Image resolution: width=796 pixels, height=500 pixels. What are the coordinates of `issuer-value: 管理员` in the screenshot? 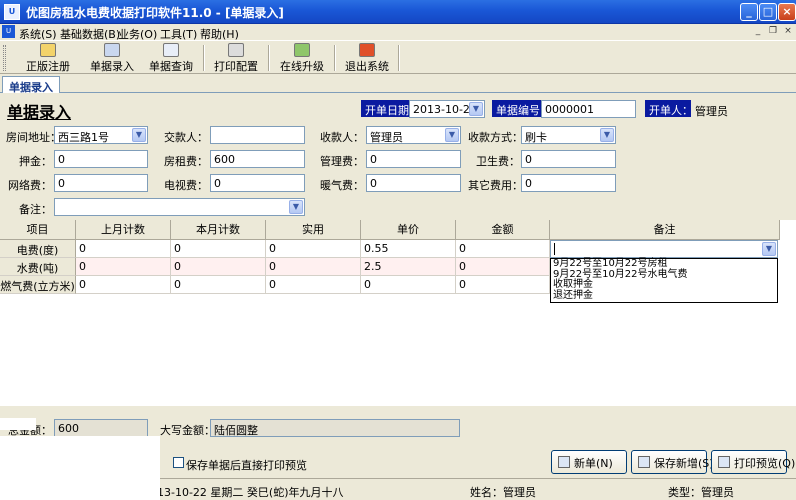 It's located at (736, 109).